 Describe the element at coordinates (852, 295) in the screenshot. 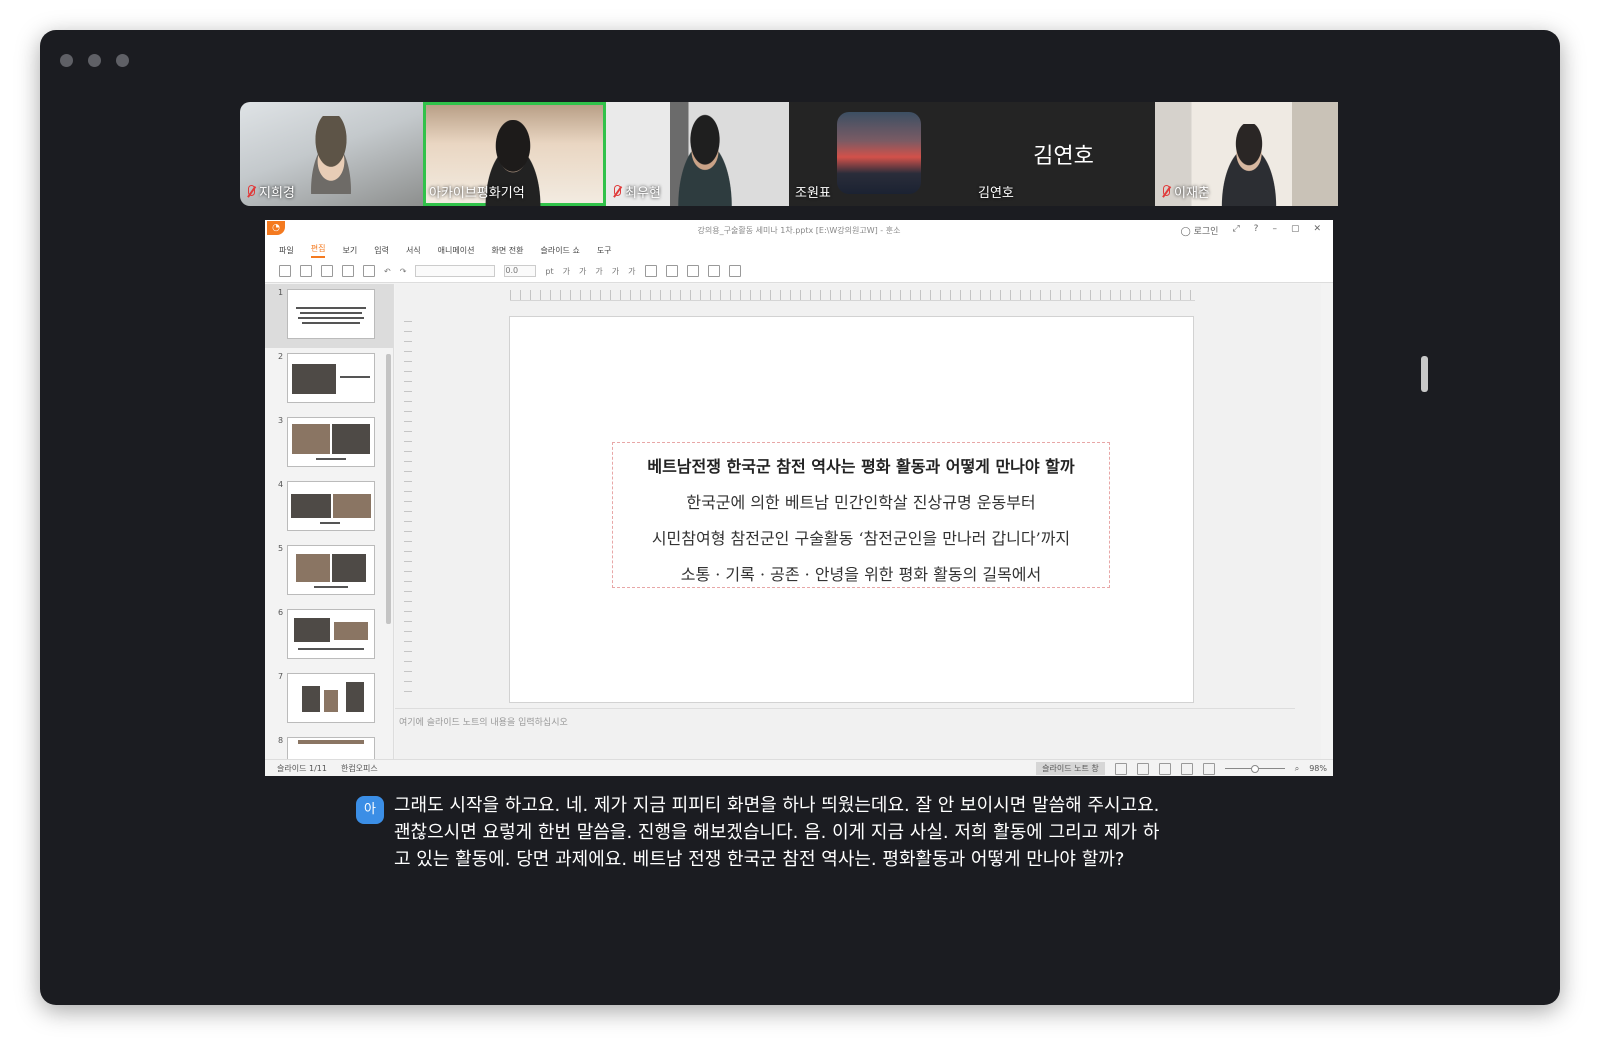

I see `horizontal-ruler` at that location.